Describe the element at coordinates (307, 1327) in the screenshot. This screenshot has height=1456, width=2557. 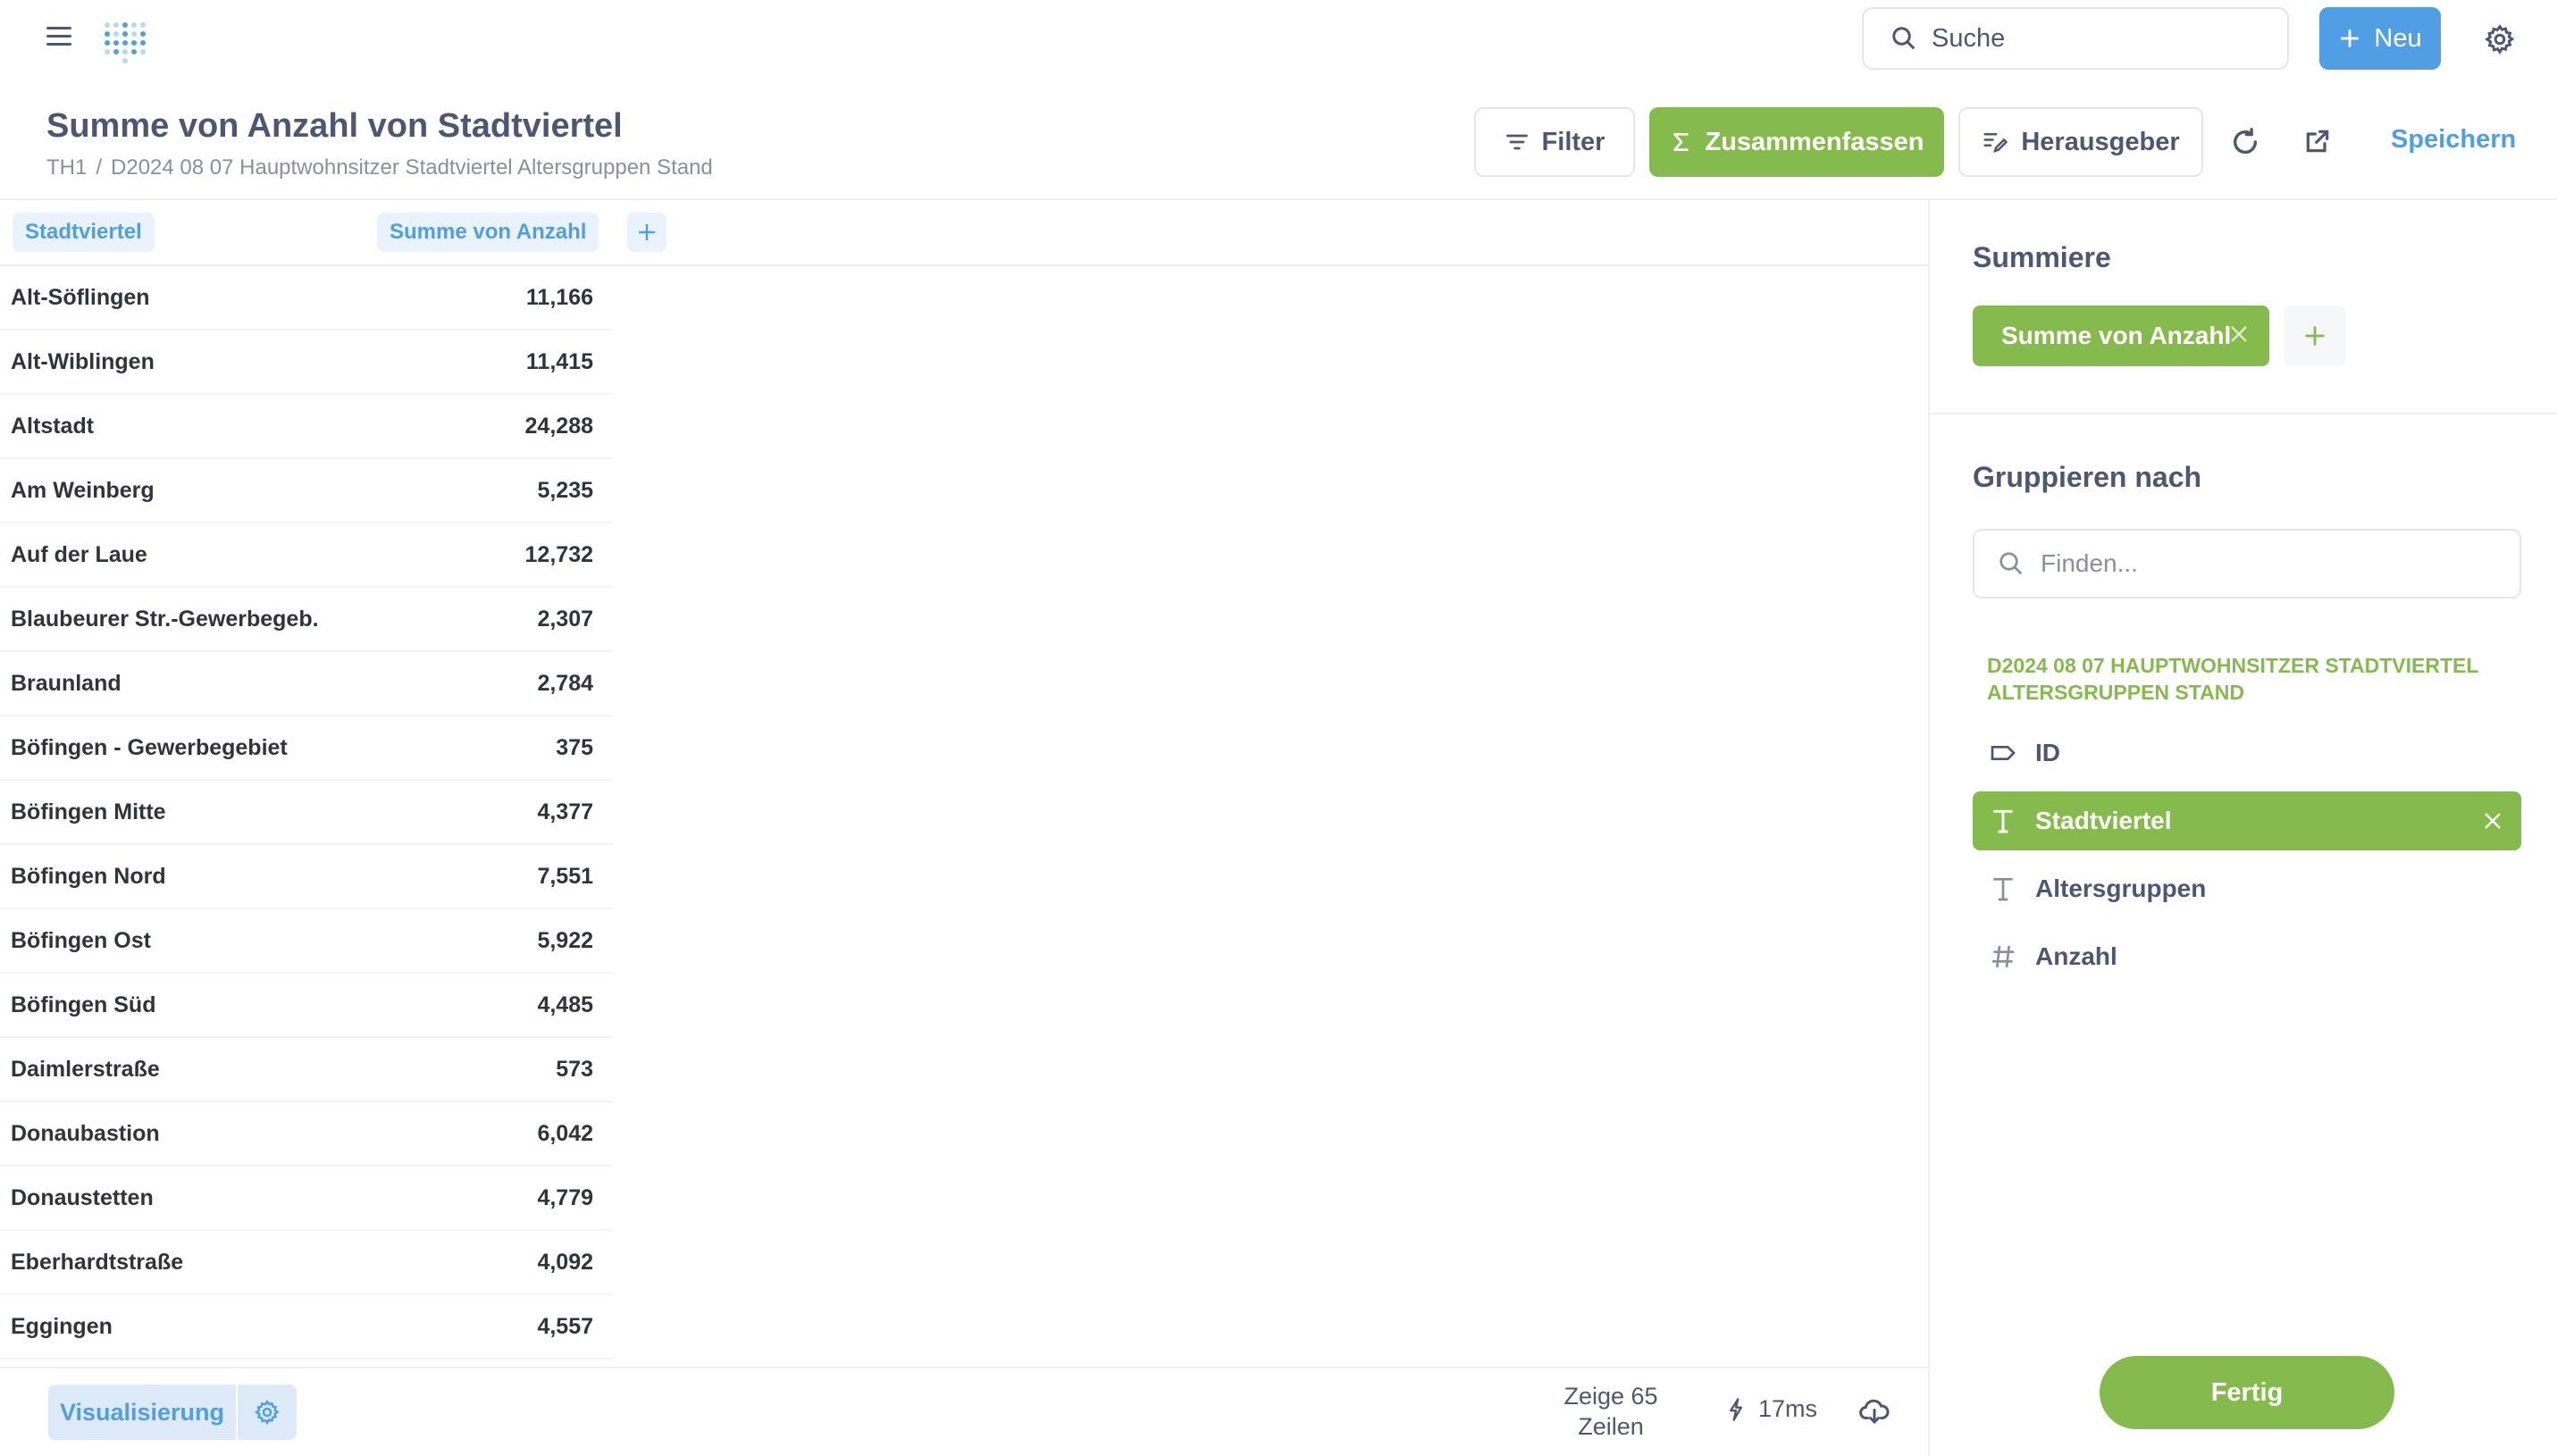
I see `table-row: Eggingen 4,557` at that location.